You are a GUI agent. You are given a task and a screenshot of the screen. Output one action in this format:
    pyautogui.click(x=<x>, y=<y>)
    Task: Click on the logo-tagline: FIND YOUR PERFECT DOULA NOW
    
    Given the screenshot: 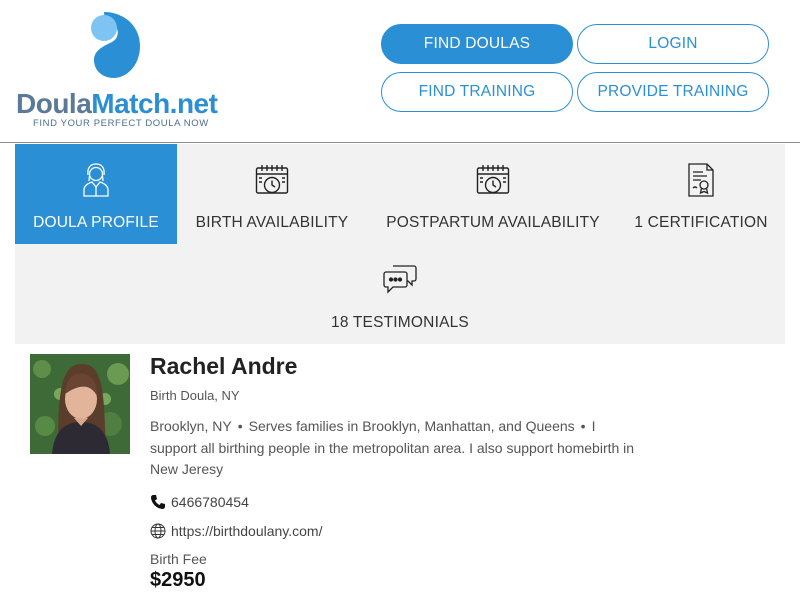 What is the action you would take?
    pyautogui.click(x=121, y=123)
    